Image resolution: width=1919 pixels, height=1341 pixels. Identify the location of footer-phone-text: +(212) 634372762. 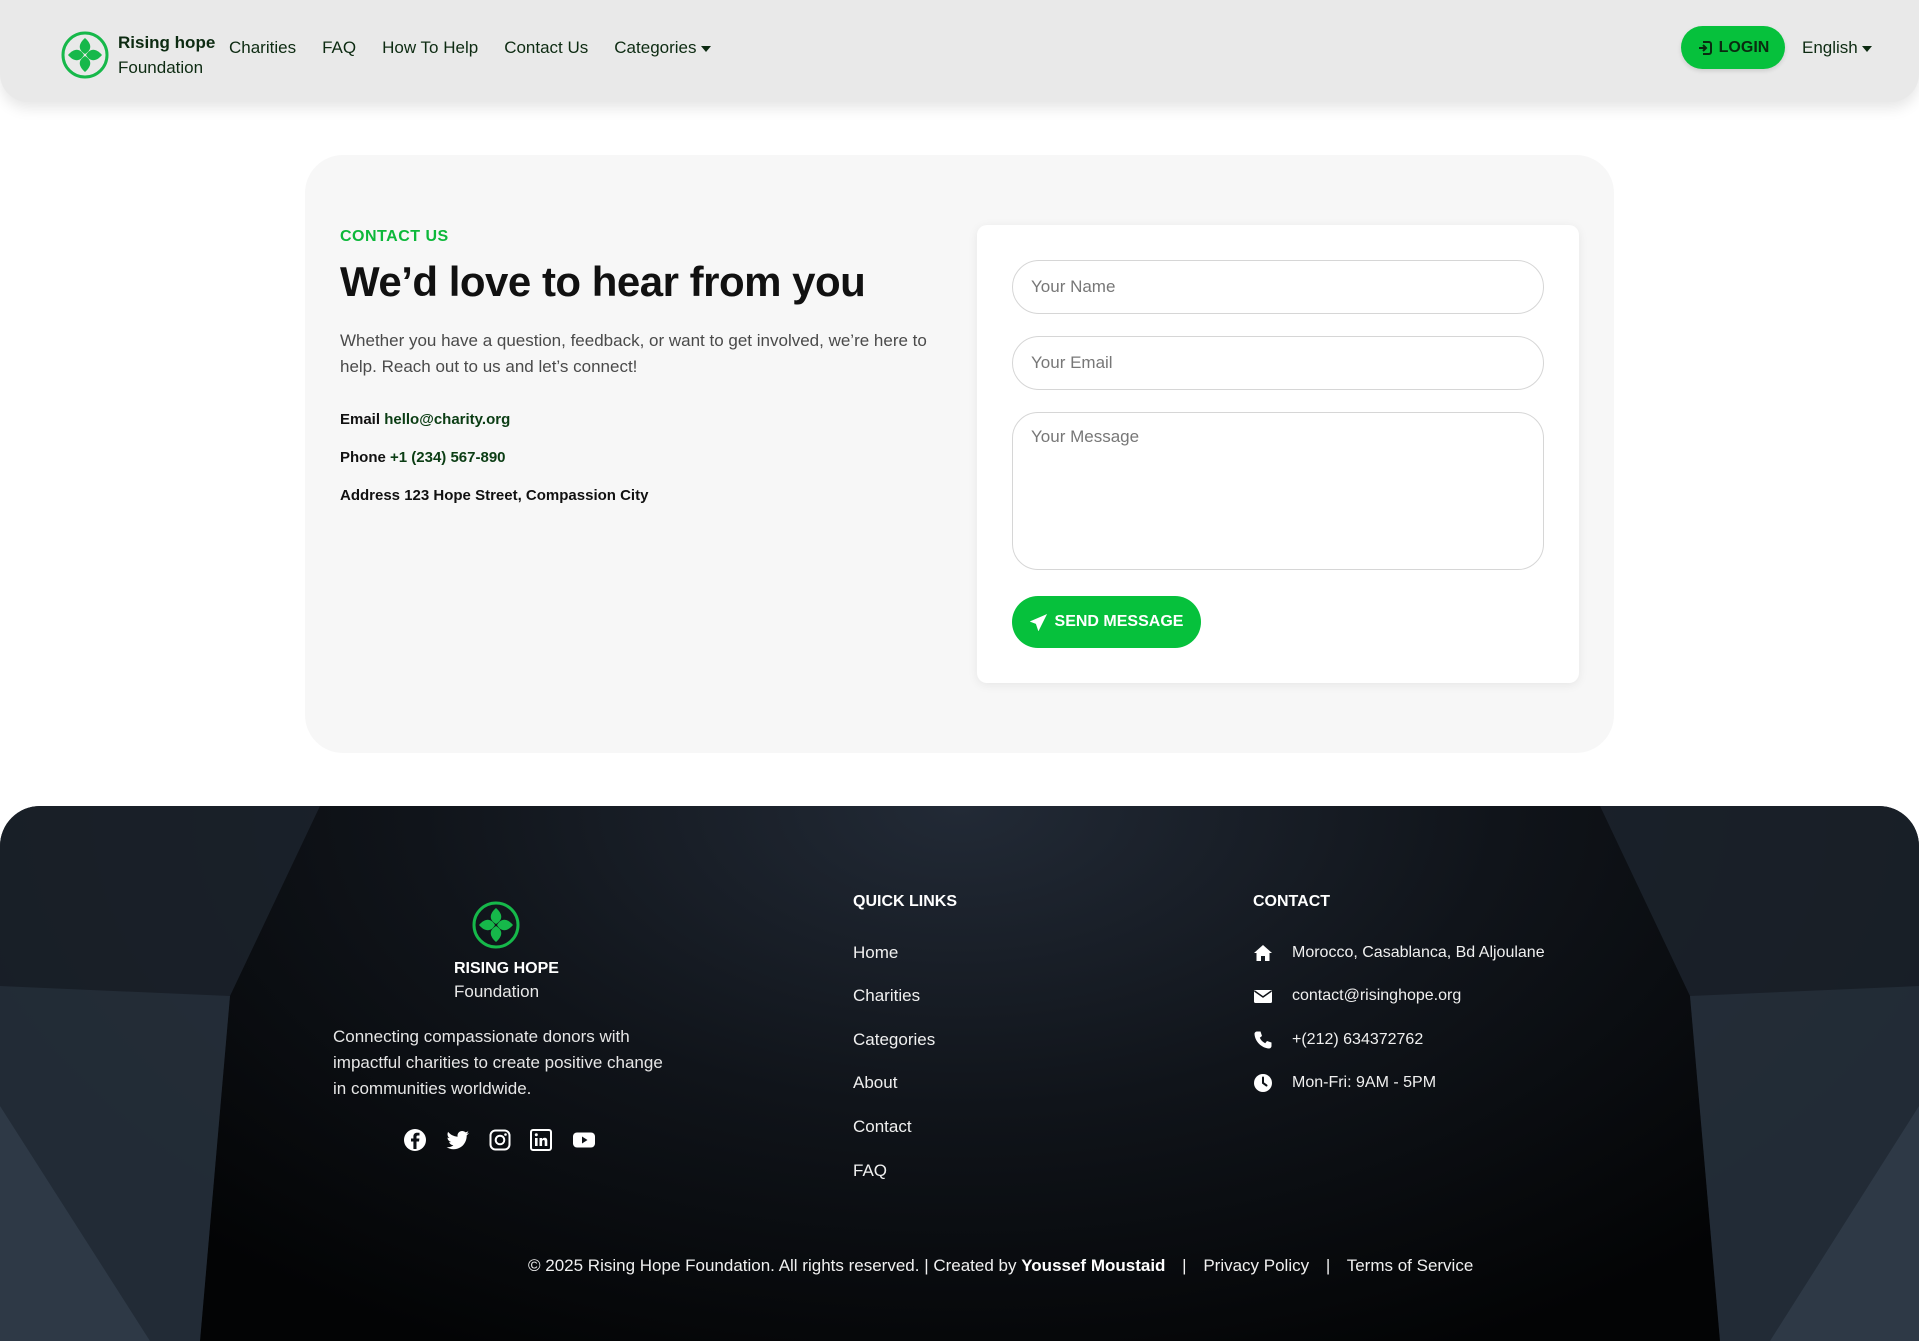
(1357, 1040).